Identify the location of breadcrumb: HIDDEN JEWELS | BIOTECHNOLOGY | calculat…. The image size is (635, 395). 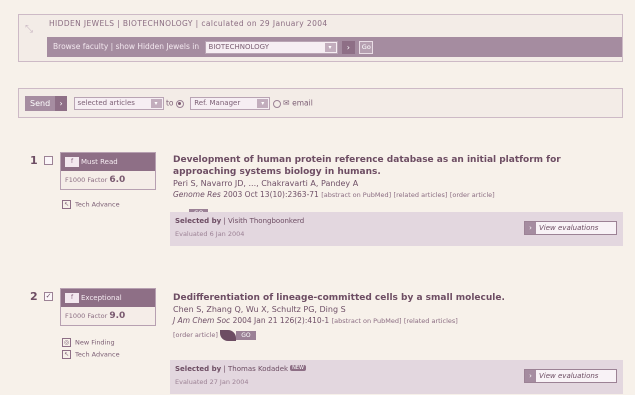
(188, 23).